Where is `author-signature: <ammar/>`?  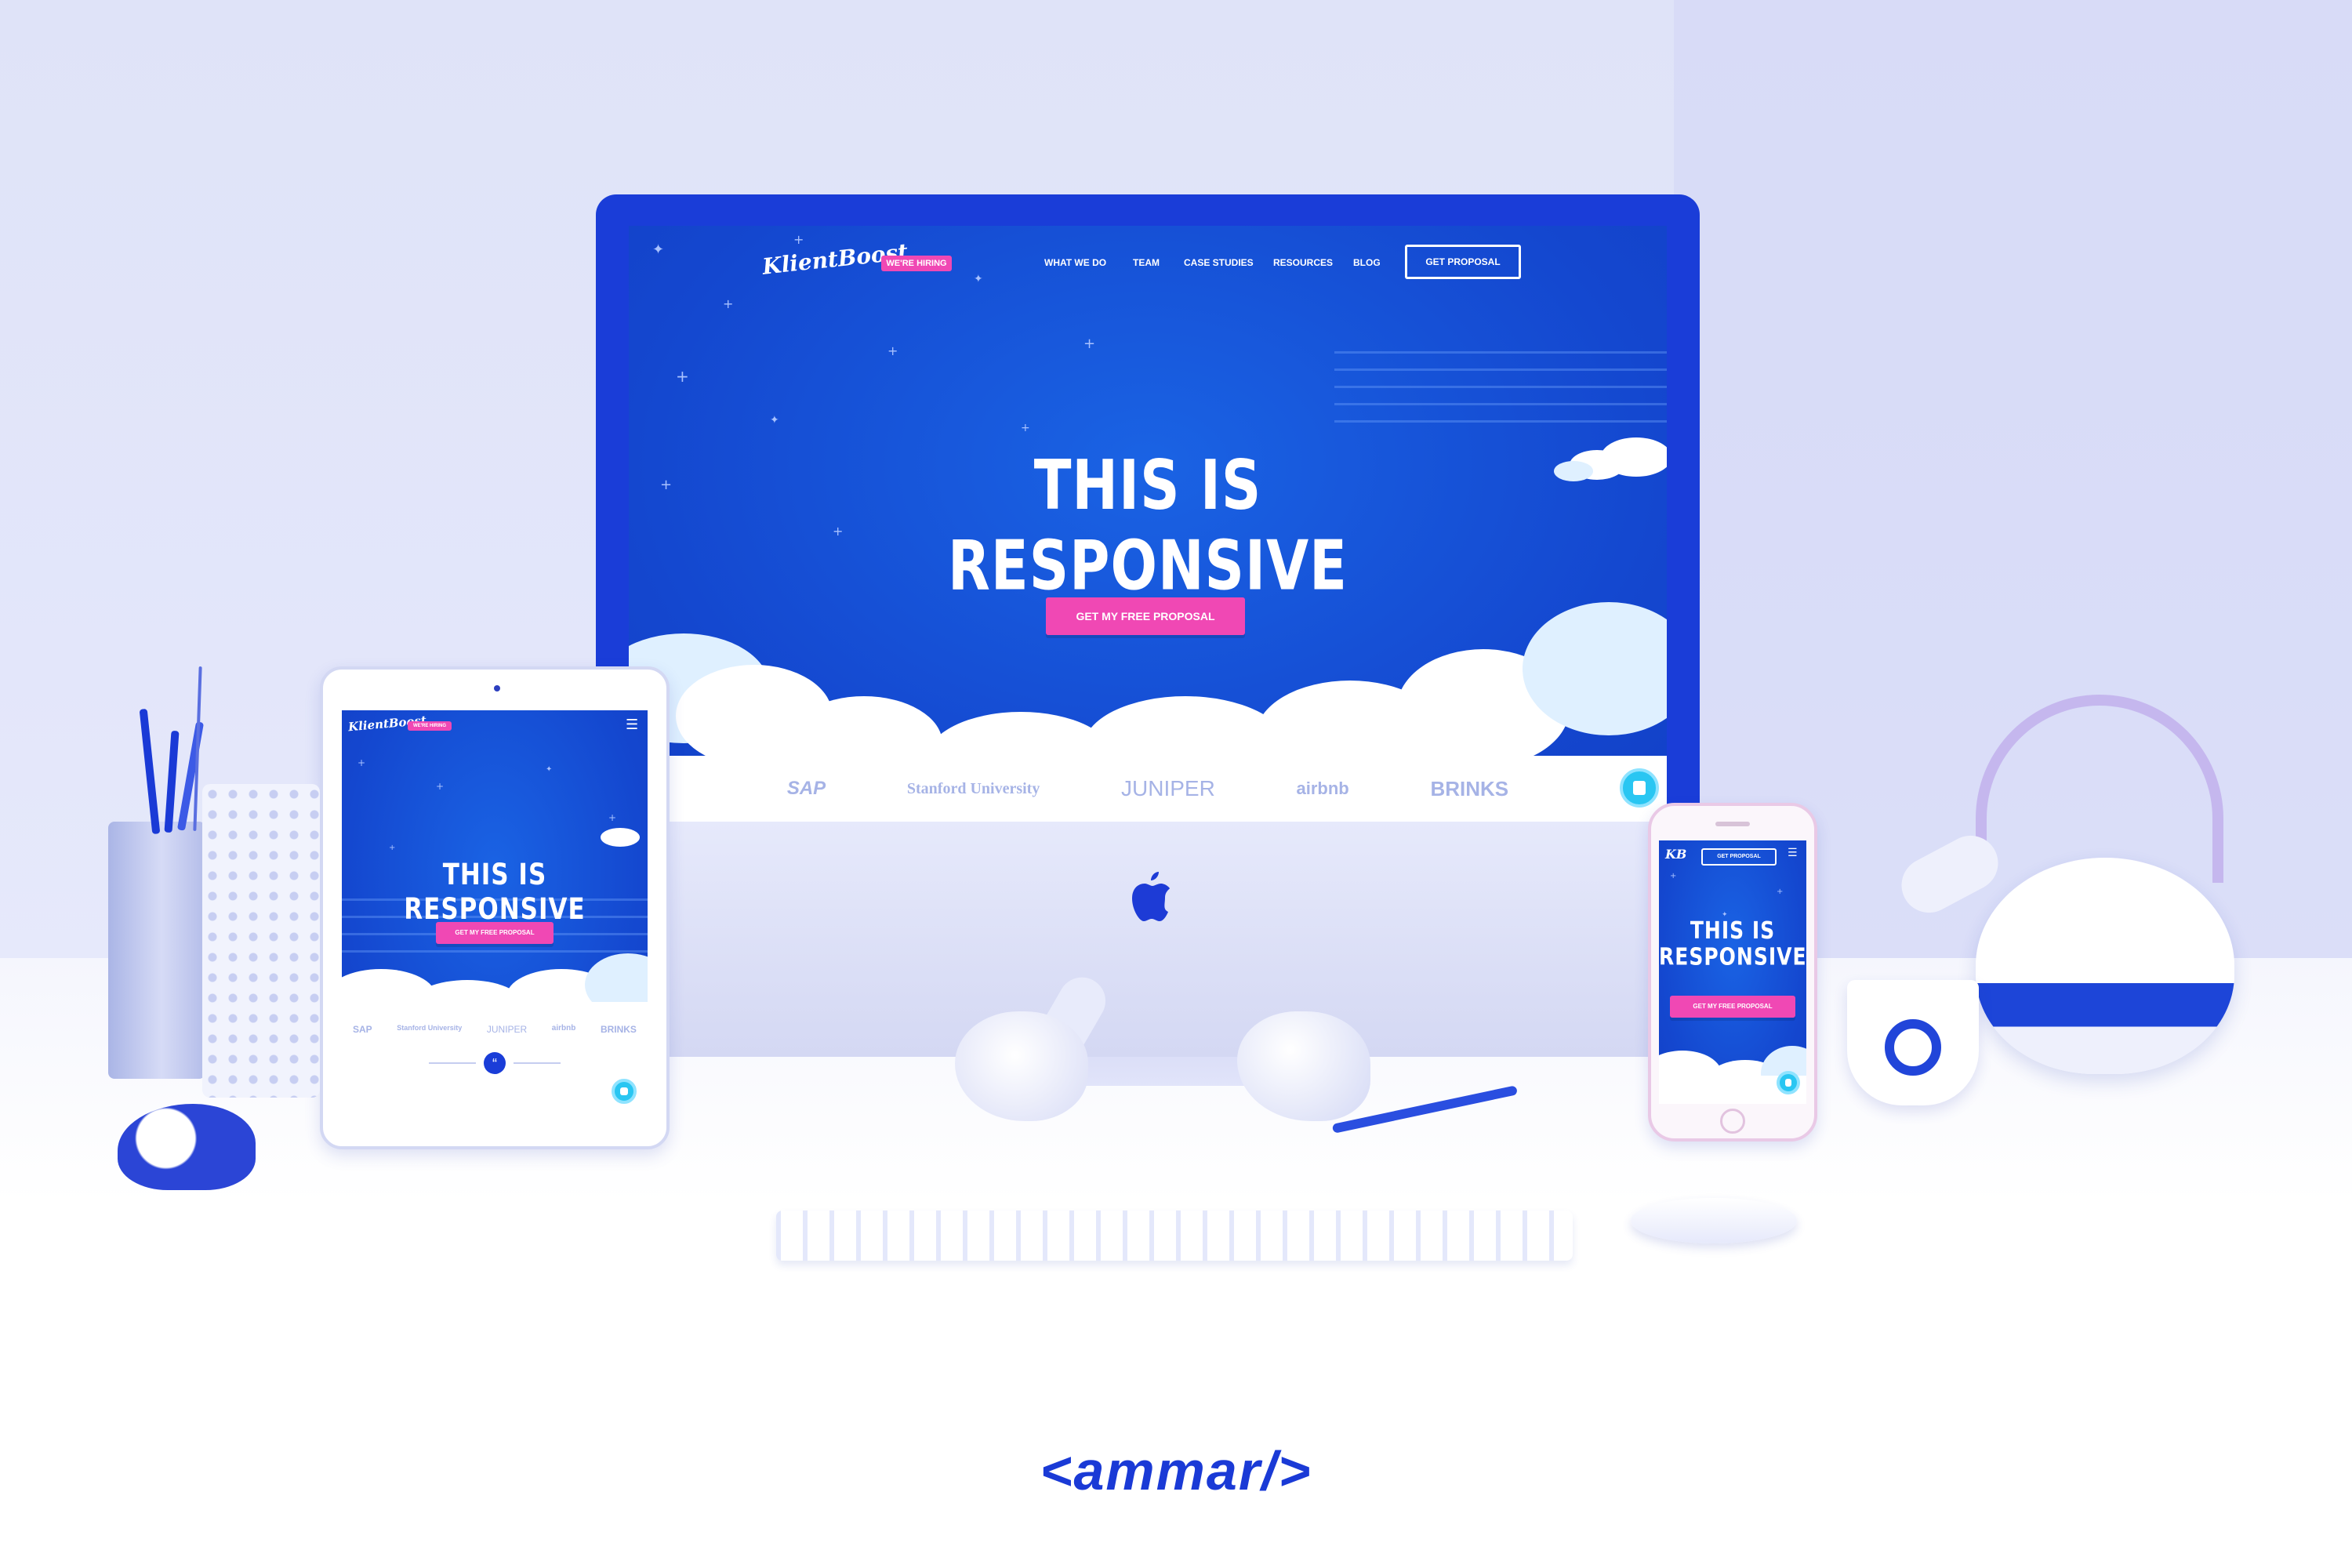
author-signature: <ammar/> is located at coordinates (1176, 1470).